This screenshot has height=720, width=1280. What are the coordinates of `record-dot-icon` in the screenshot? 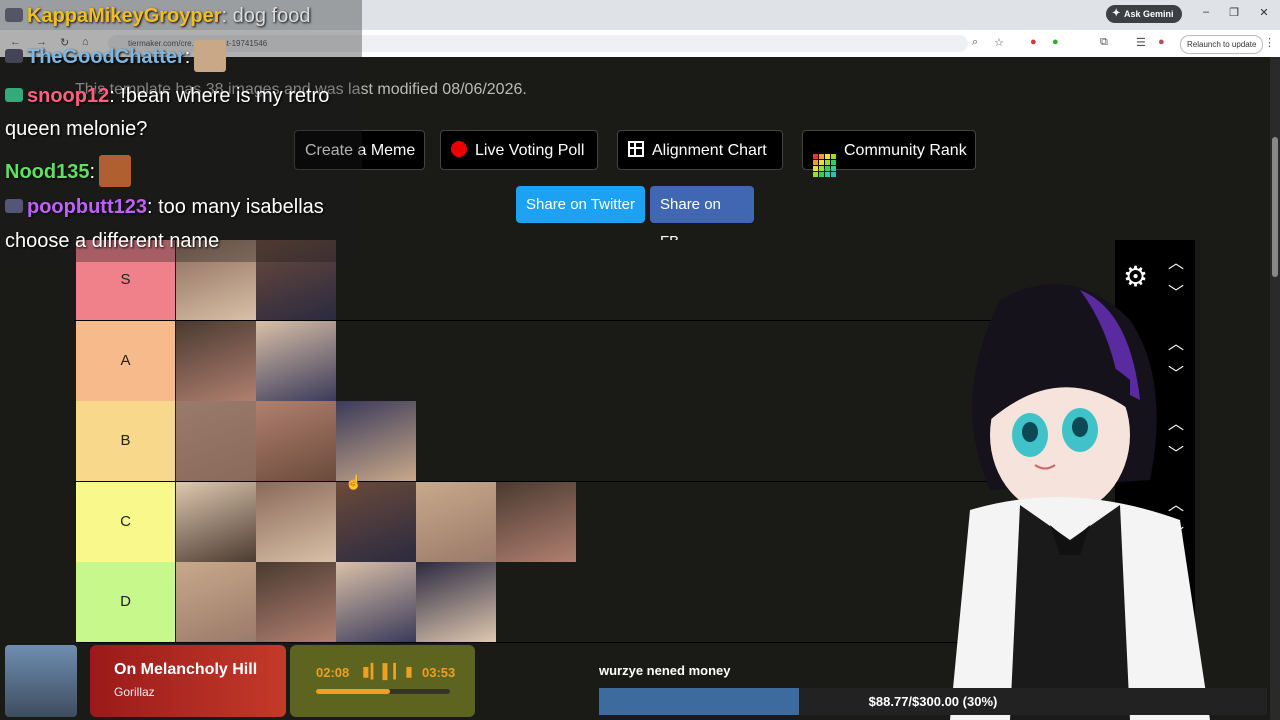 It's located at (459, 149).